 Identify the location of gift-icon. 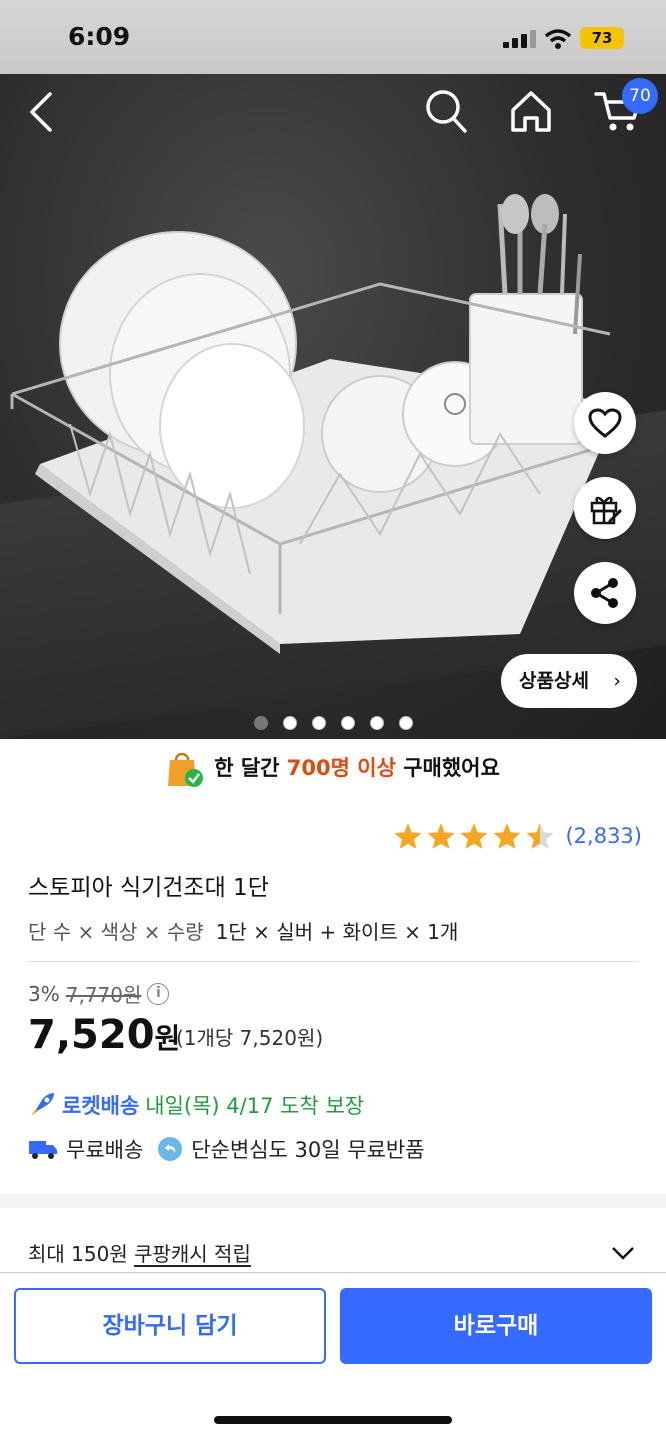
(606, 510).